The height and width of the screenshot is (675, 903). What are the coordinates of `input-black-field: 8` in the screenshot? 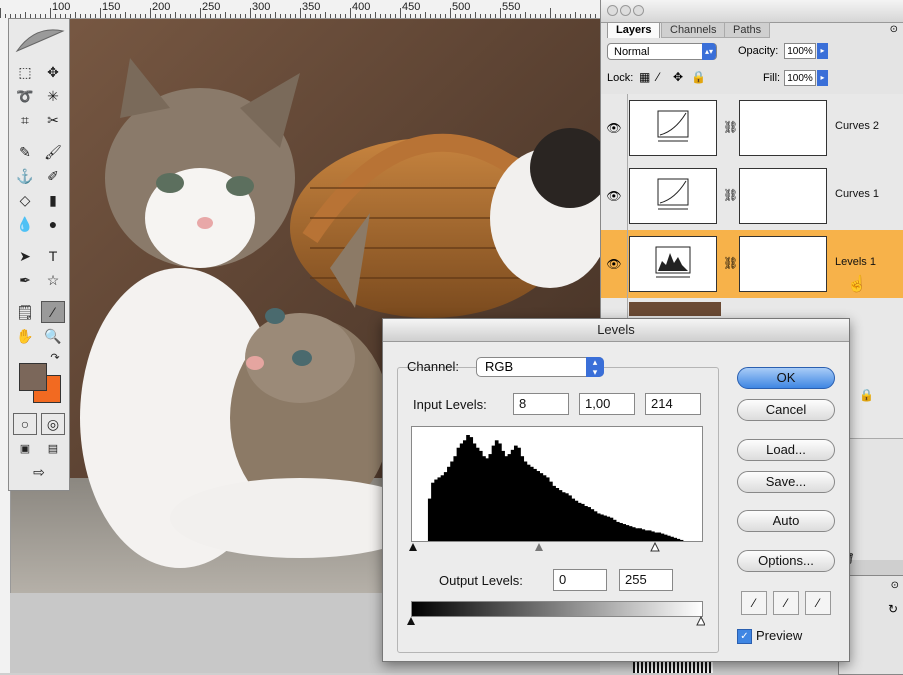 It's located at (541, 404).